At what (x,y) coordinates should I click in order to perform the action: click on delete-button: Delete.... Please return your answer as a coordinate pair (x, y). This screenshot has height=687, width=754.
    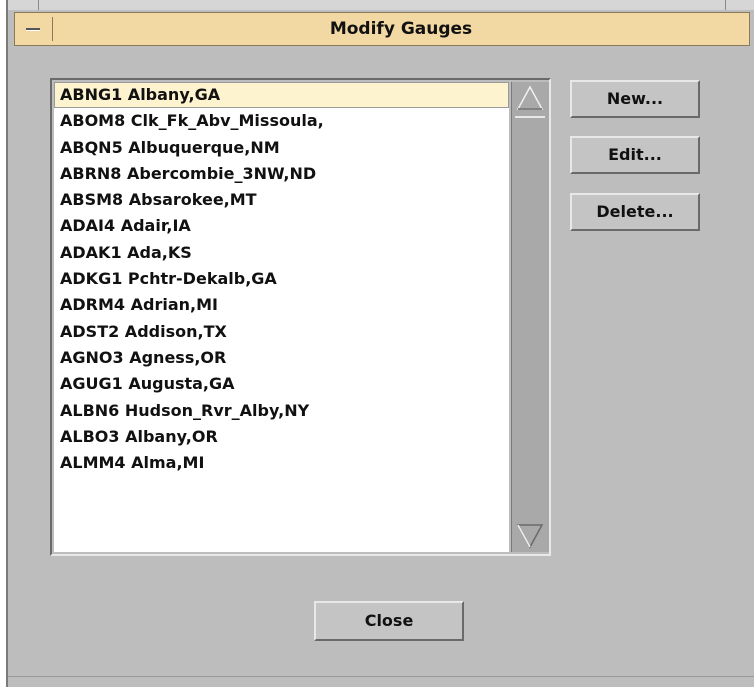
    Looking at the image, I should click on (635, 212).